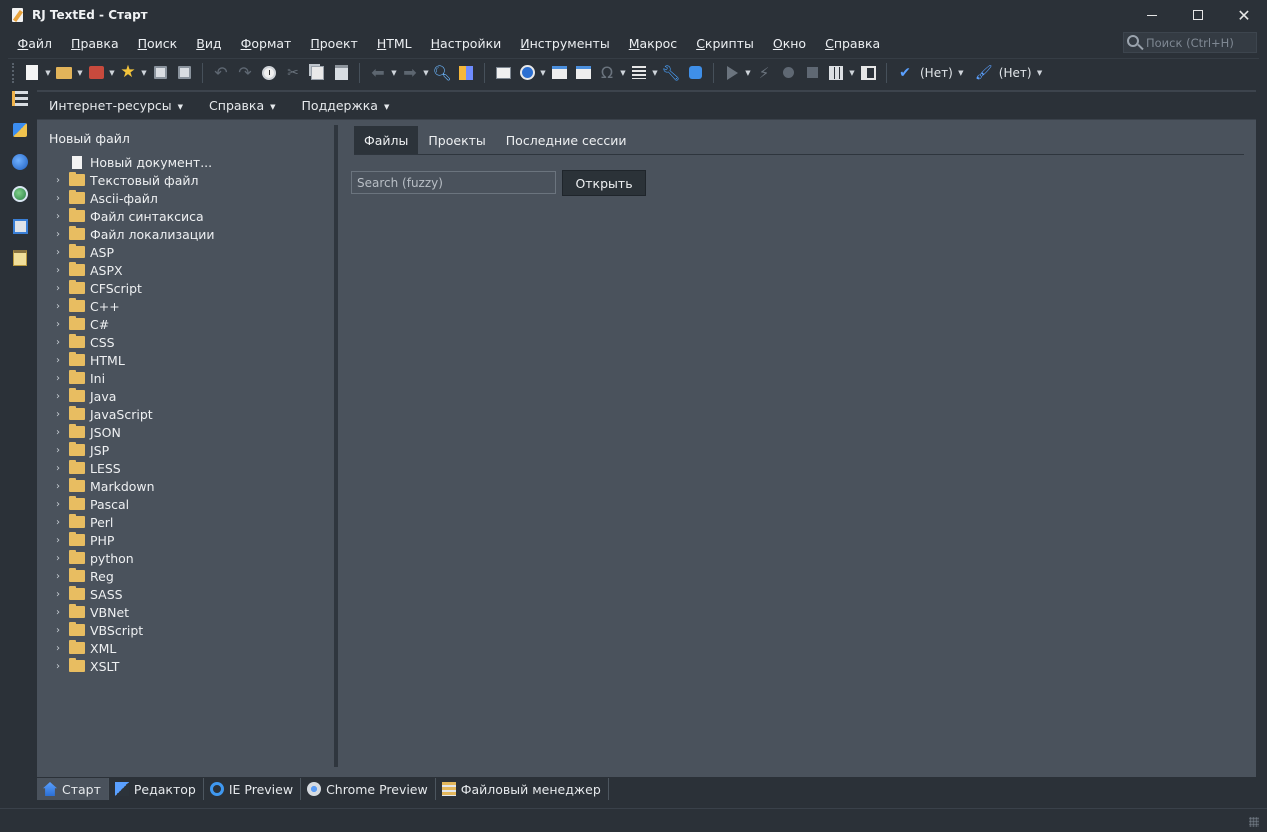  Describe the element at coordinates (1254, 822) in the screenshot. I see `resize-grip` at that location.